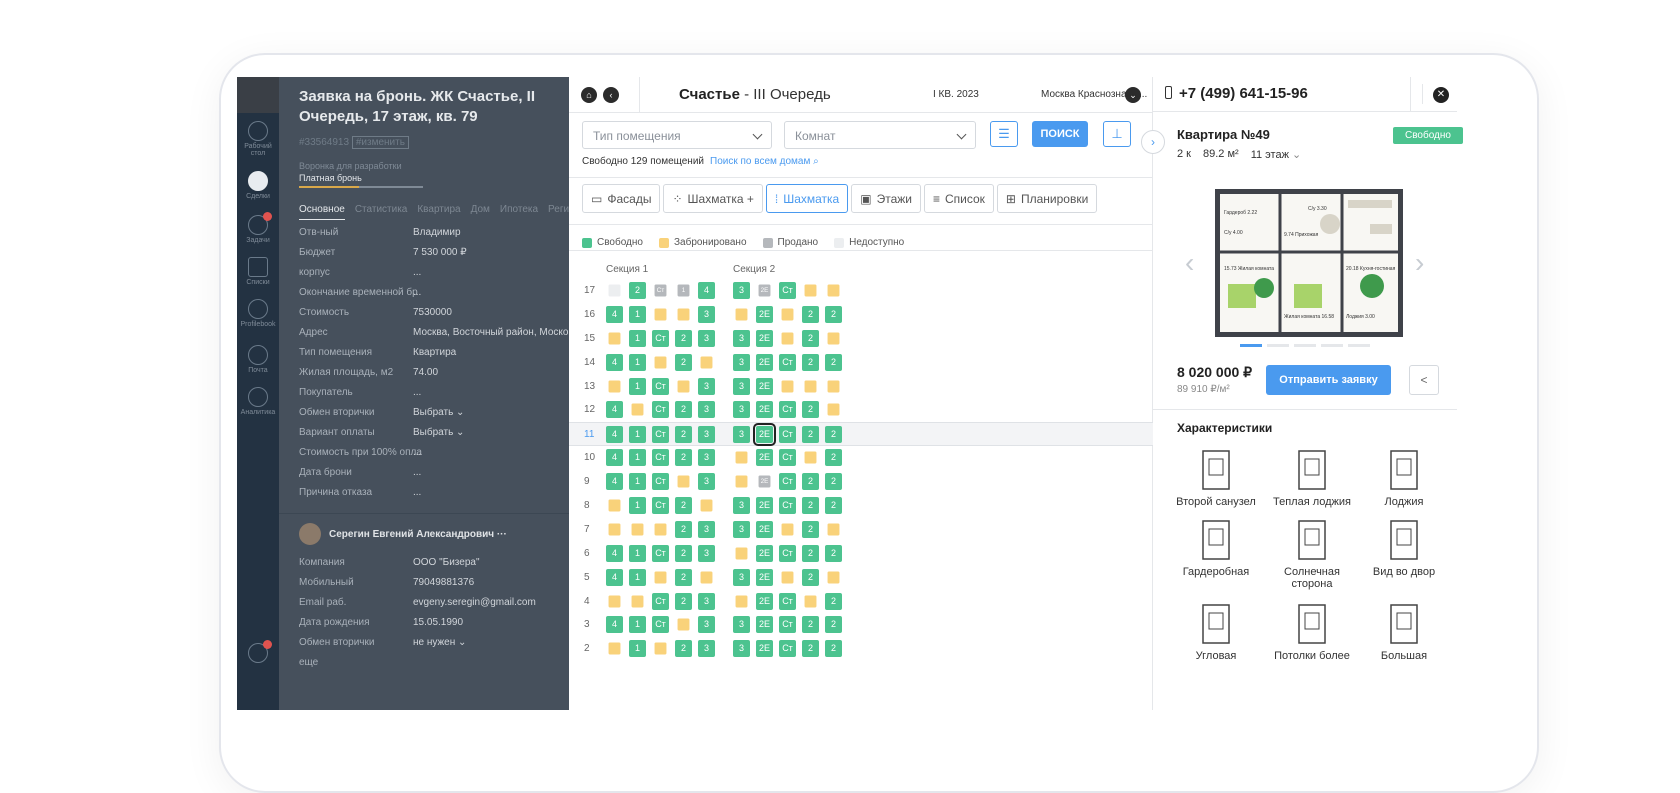  I want to click on chevron-down-icon: ⌄, so click(1133, 95).